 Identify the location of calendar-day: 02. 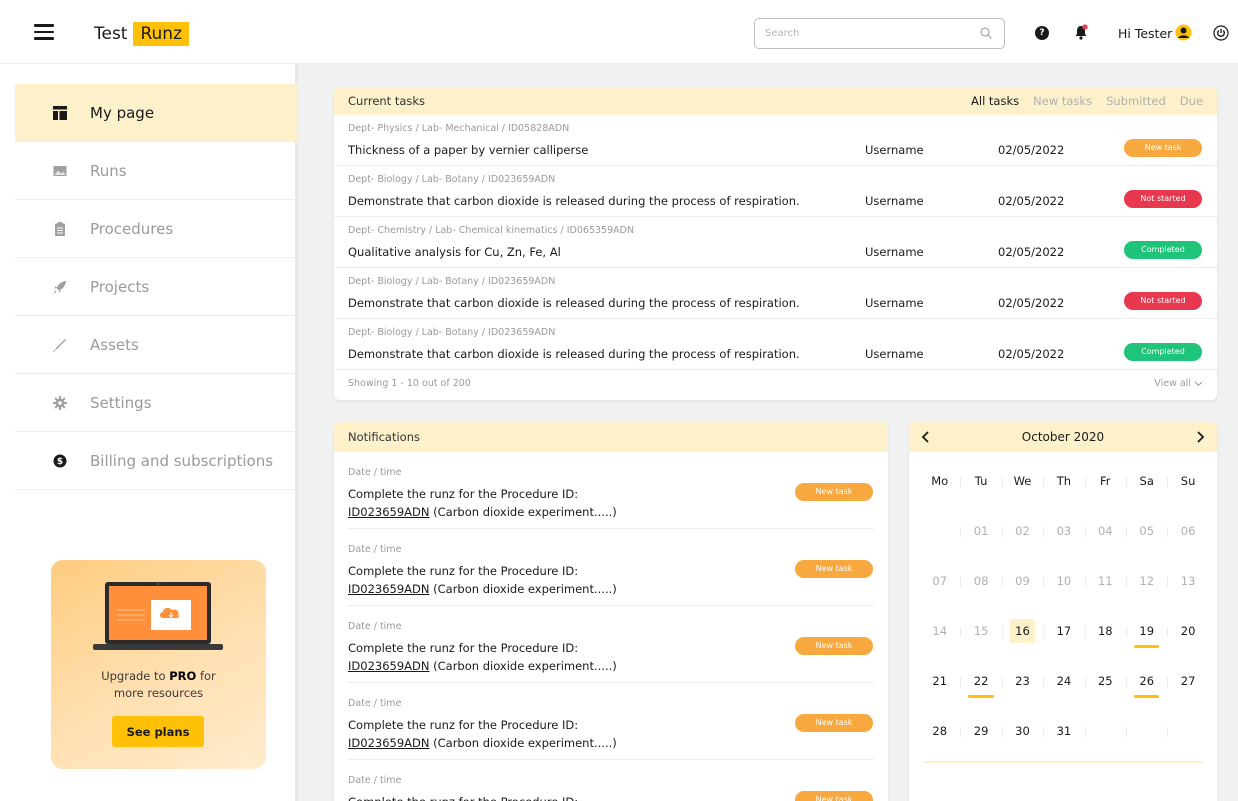
(1022, 527).